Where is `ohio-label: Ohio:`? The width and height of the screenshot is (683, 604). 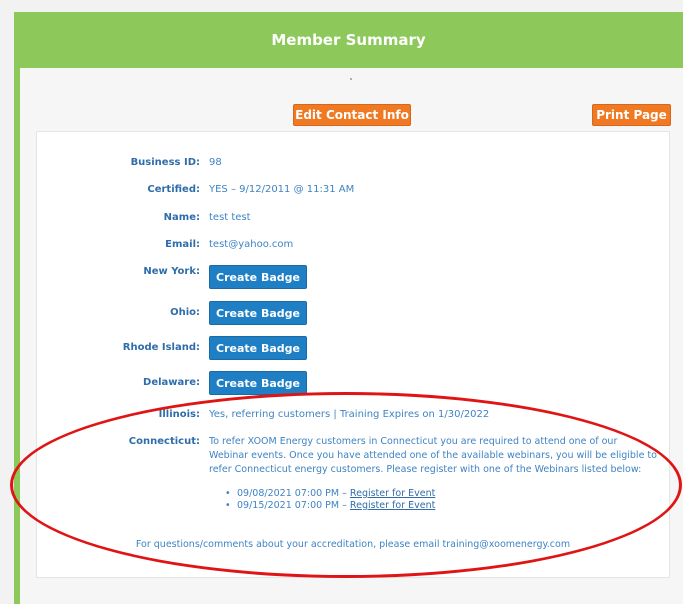
ohio-label: Ohio: is located at coordinates (185, 312).